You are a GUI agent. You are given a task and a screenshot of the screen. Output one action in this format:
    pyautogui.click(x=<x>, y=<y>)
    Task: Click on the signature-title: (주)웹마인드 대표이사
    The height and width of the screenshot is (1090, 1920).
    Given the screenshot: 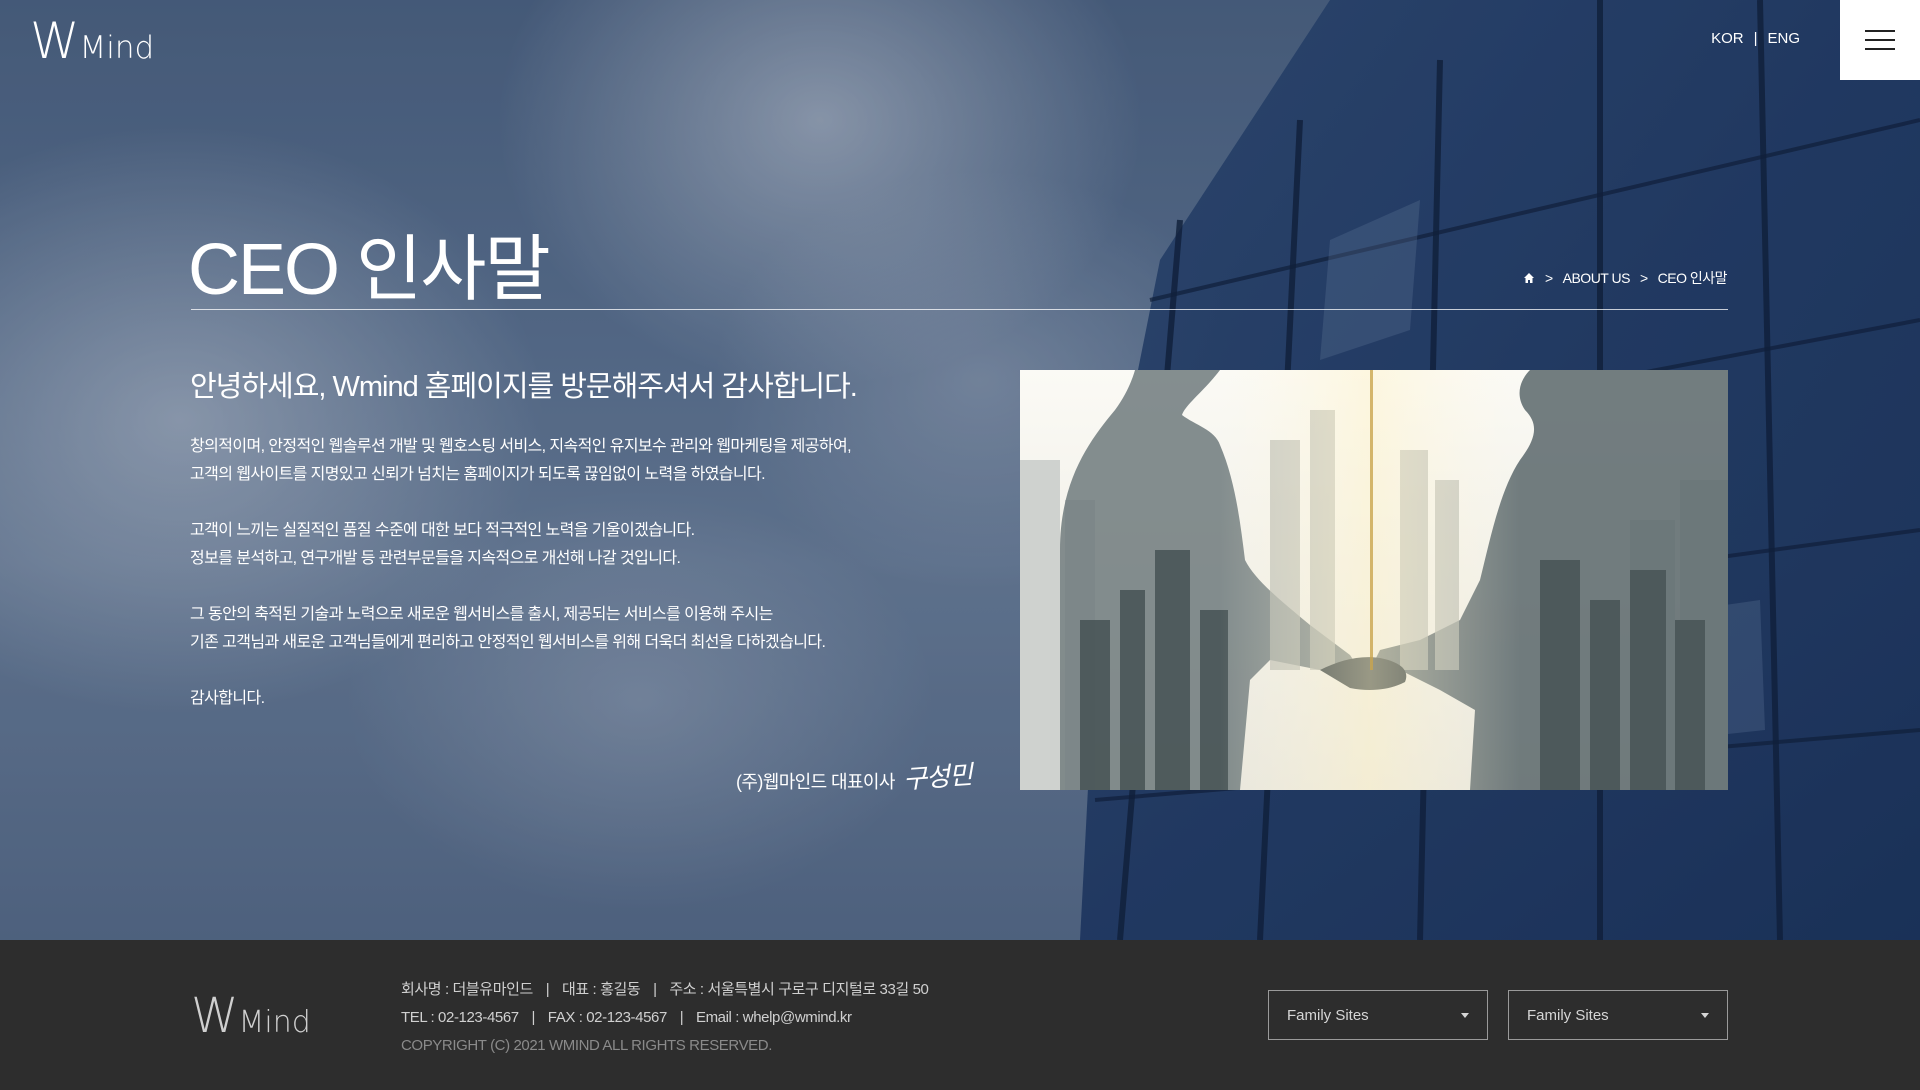 What is the action you would take?
    pyautogui.click(x=815, y=782)
    